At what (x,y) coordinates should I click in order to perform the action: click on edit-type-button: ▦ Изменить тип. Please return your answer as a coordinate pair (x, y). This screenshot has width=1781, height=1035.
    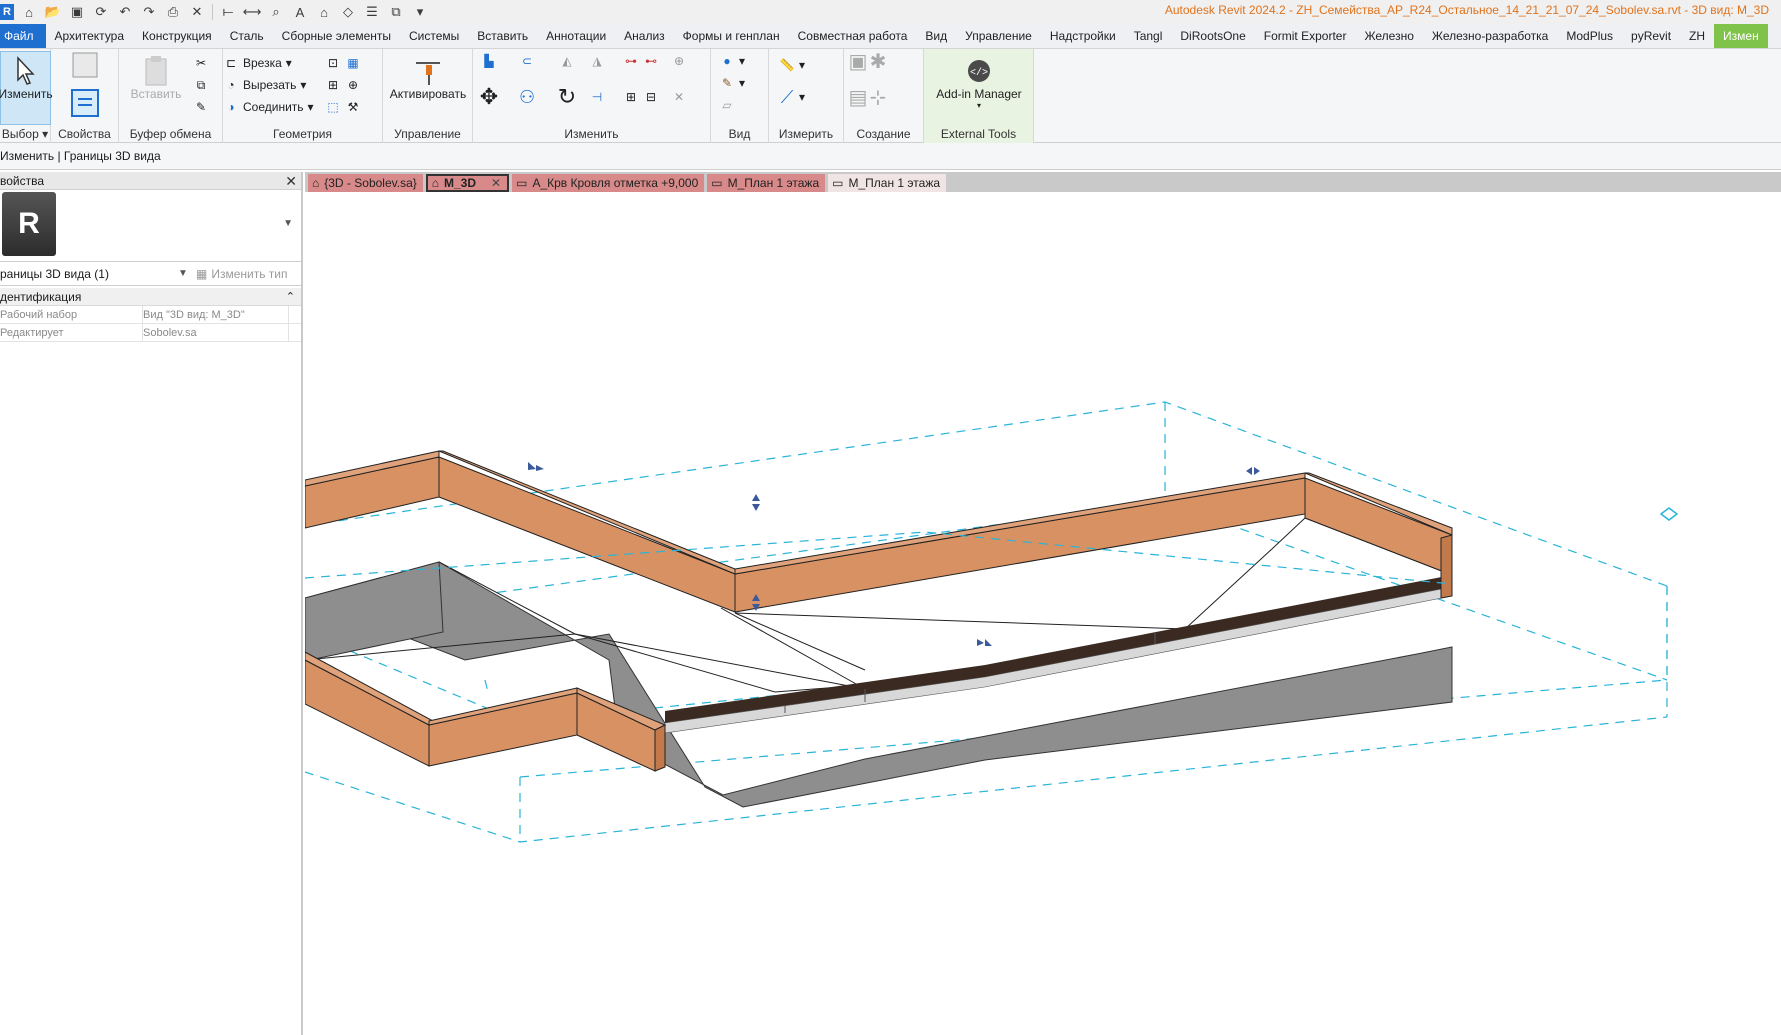
    Looking at the image, I should click on (242, 274).